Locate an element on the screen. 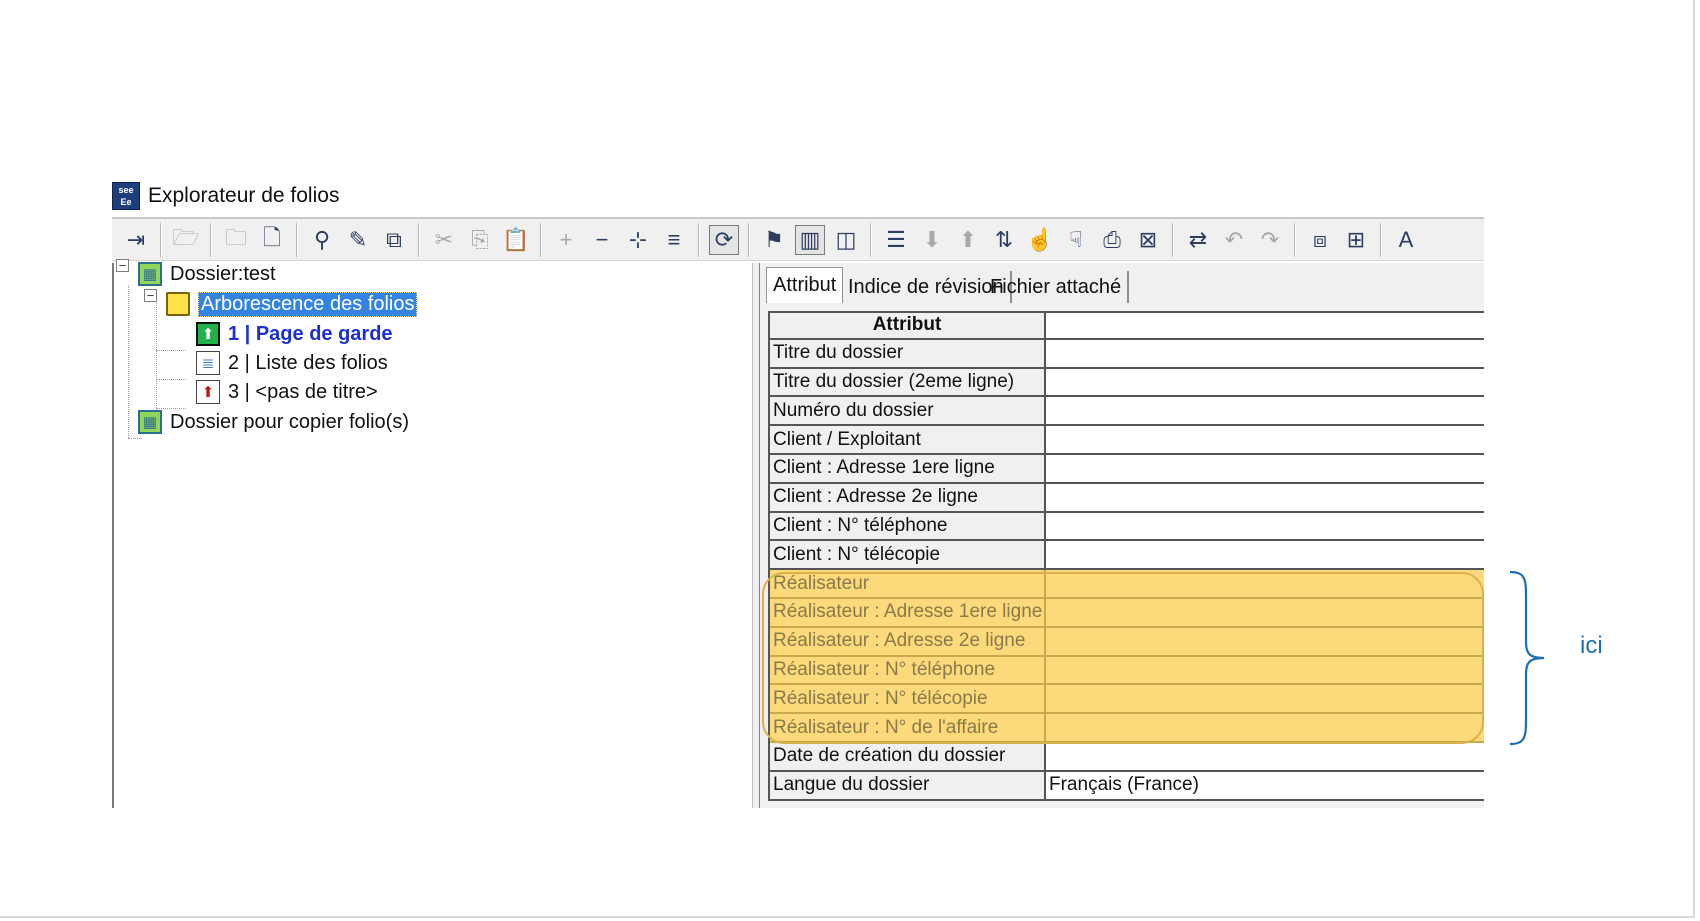 This screenshot has height=921, width=1700. columns-view-button: ▥ is located at coordinates (810, 239).